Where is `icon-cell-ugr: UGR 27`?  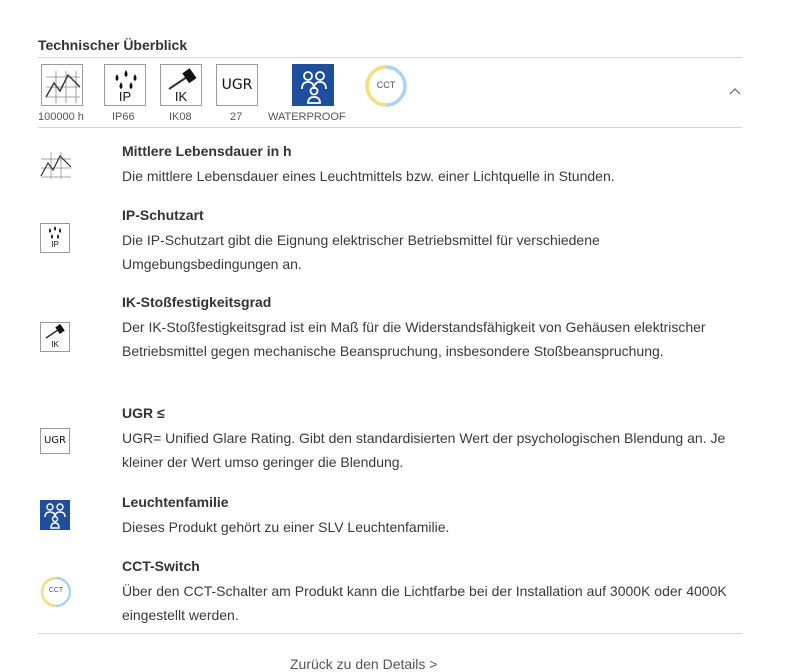 icon-cell-ugr: UGR 27 is located at coordinates (237, 93).